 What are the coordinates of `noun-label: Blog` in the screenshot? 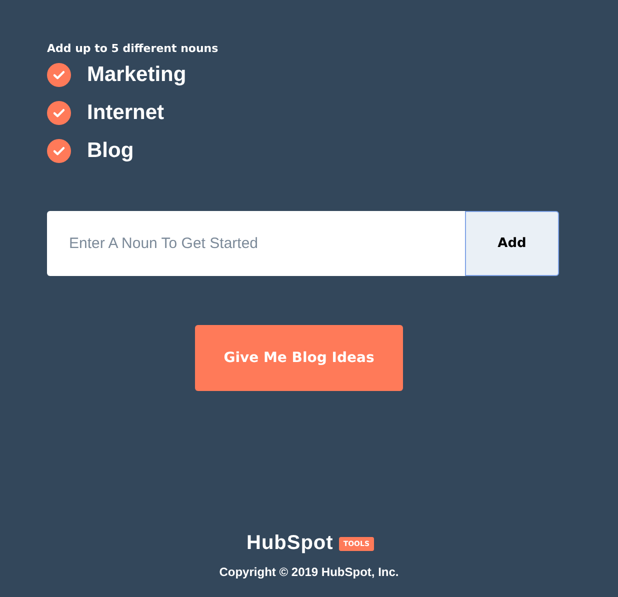 It's located at (110, 151).